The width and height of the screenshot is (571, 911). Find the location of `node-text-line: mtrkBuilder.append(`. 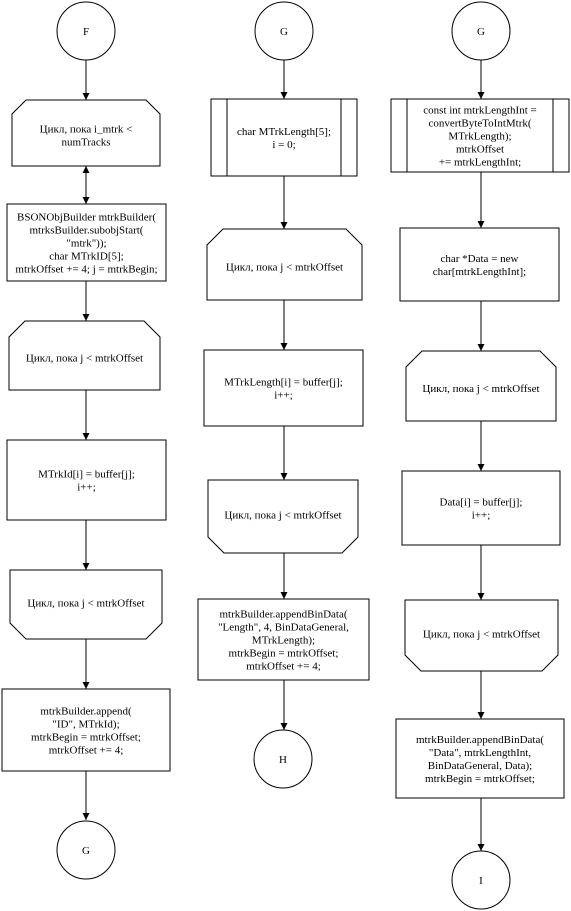

node-text-line: mtrkBuilder.append( is located at coordinates (86, 712).